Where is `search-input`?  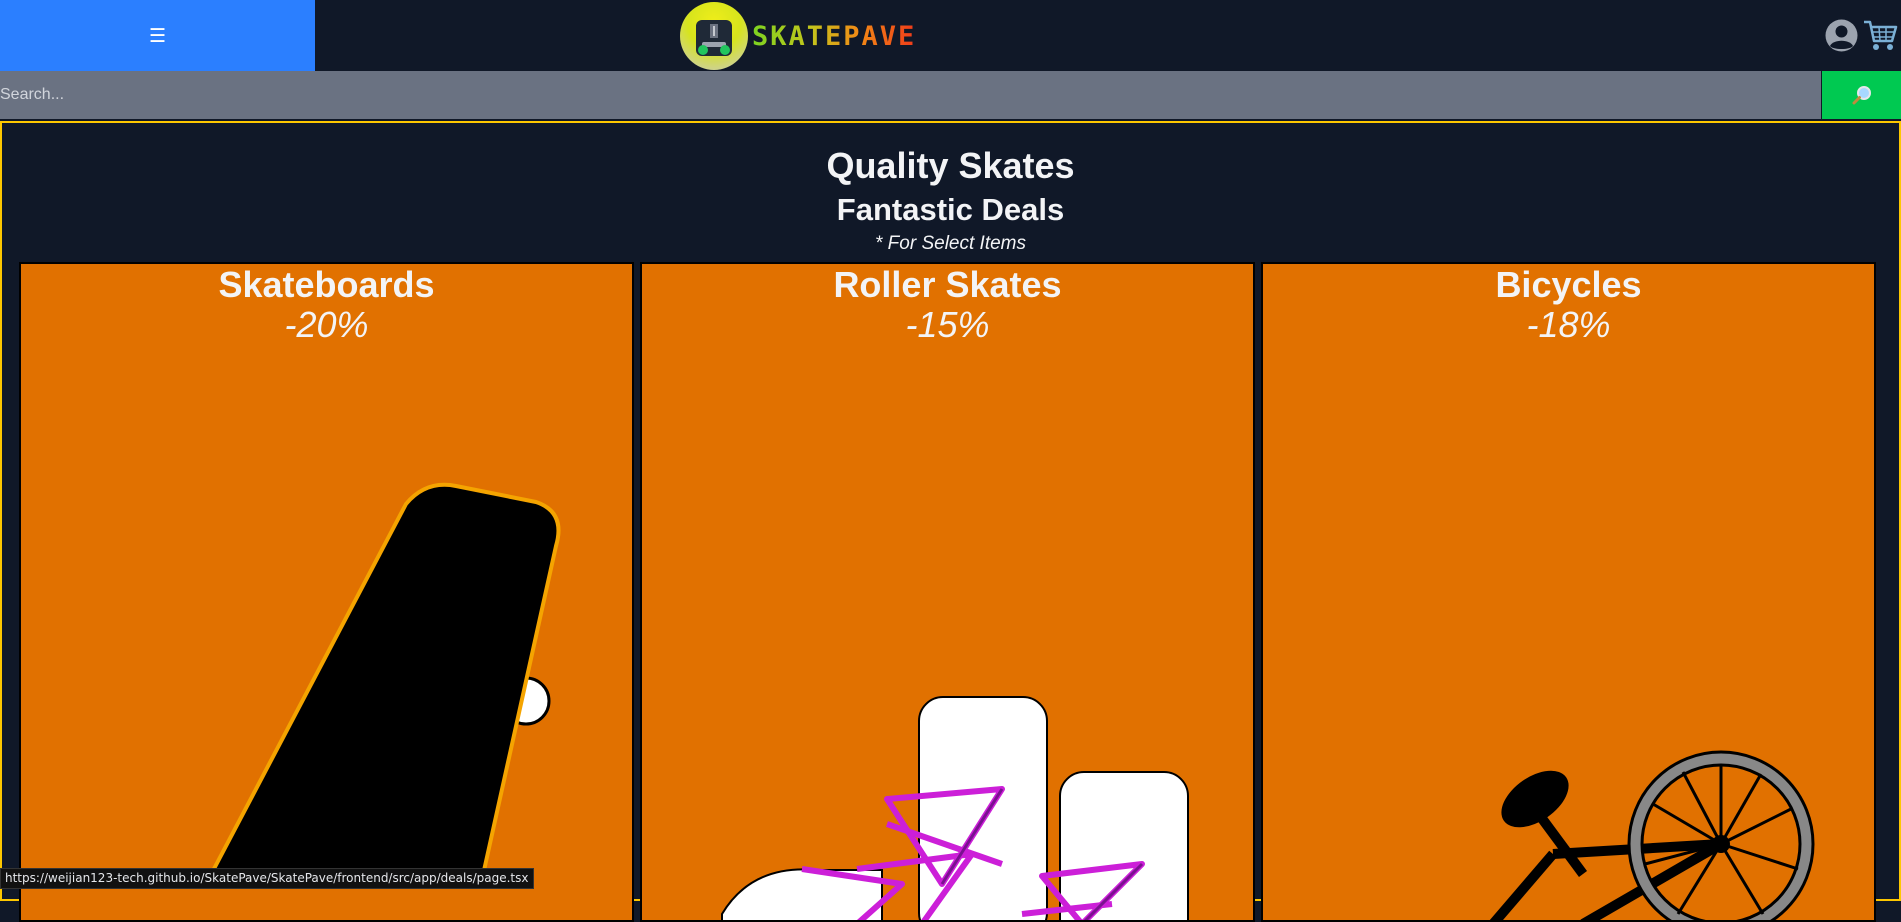
search-input is located at coordinates (910, 95).